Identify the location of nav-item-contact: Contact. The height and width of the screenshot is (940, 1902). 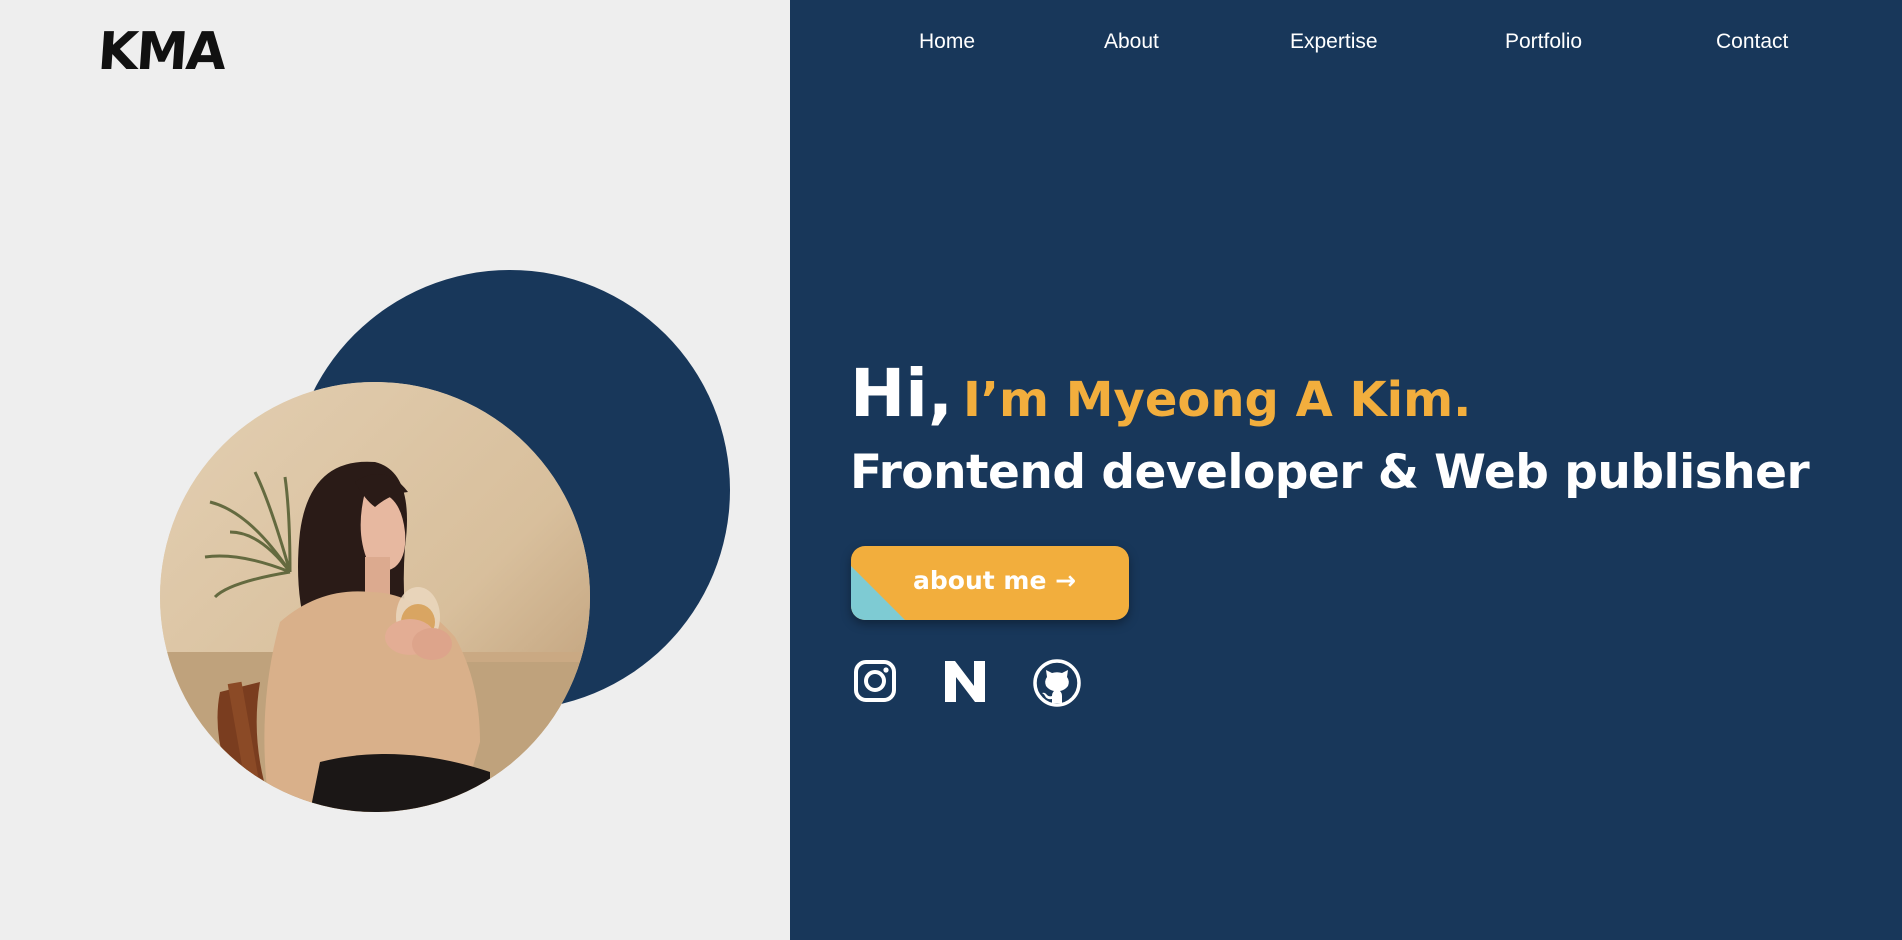
(1752, 42).